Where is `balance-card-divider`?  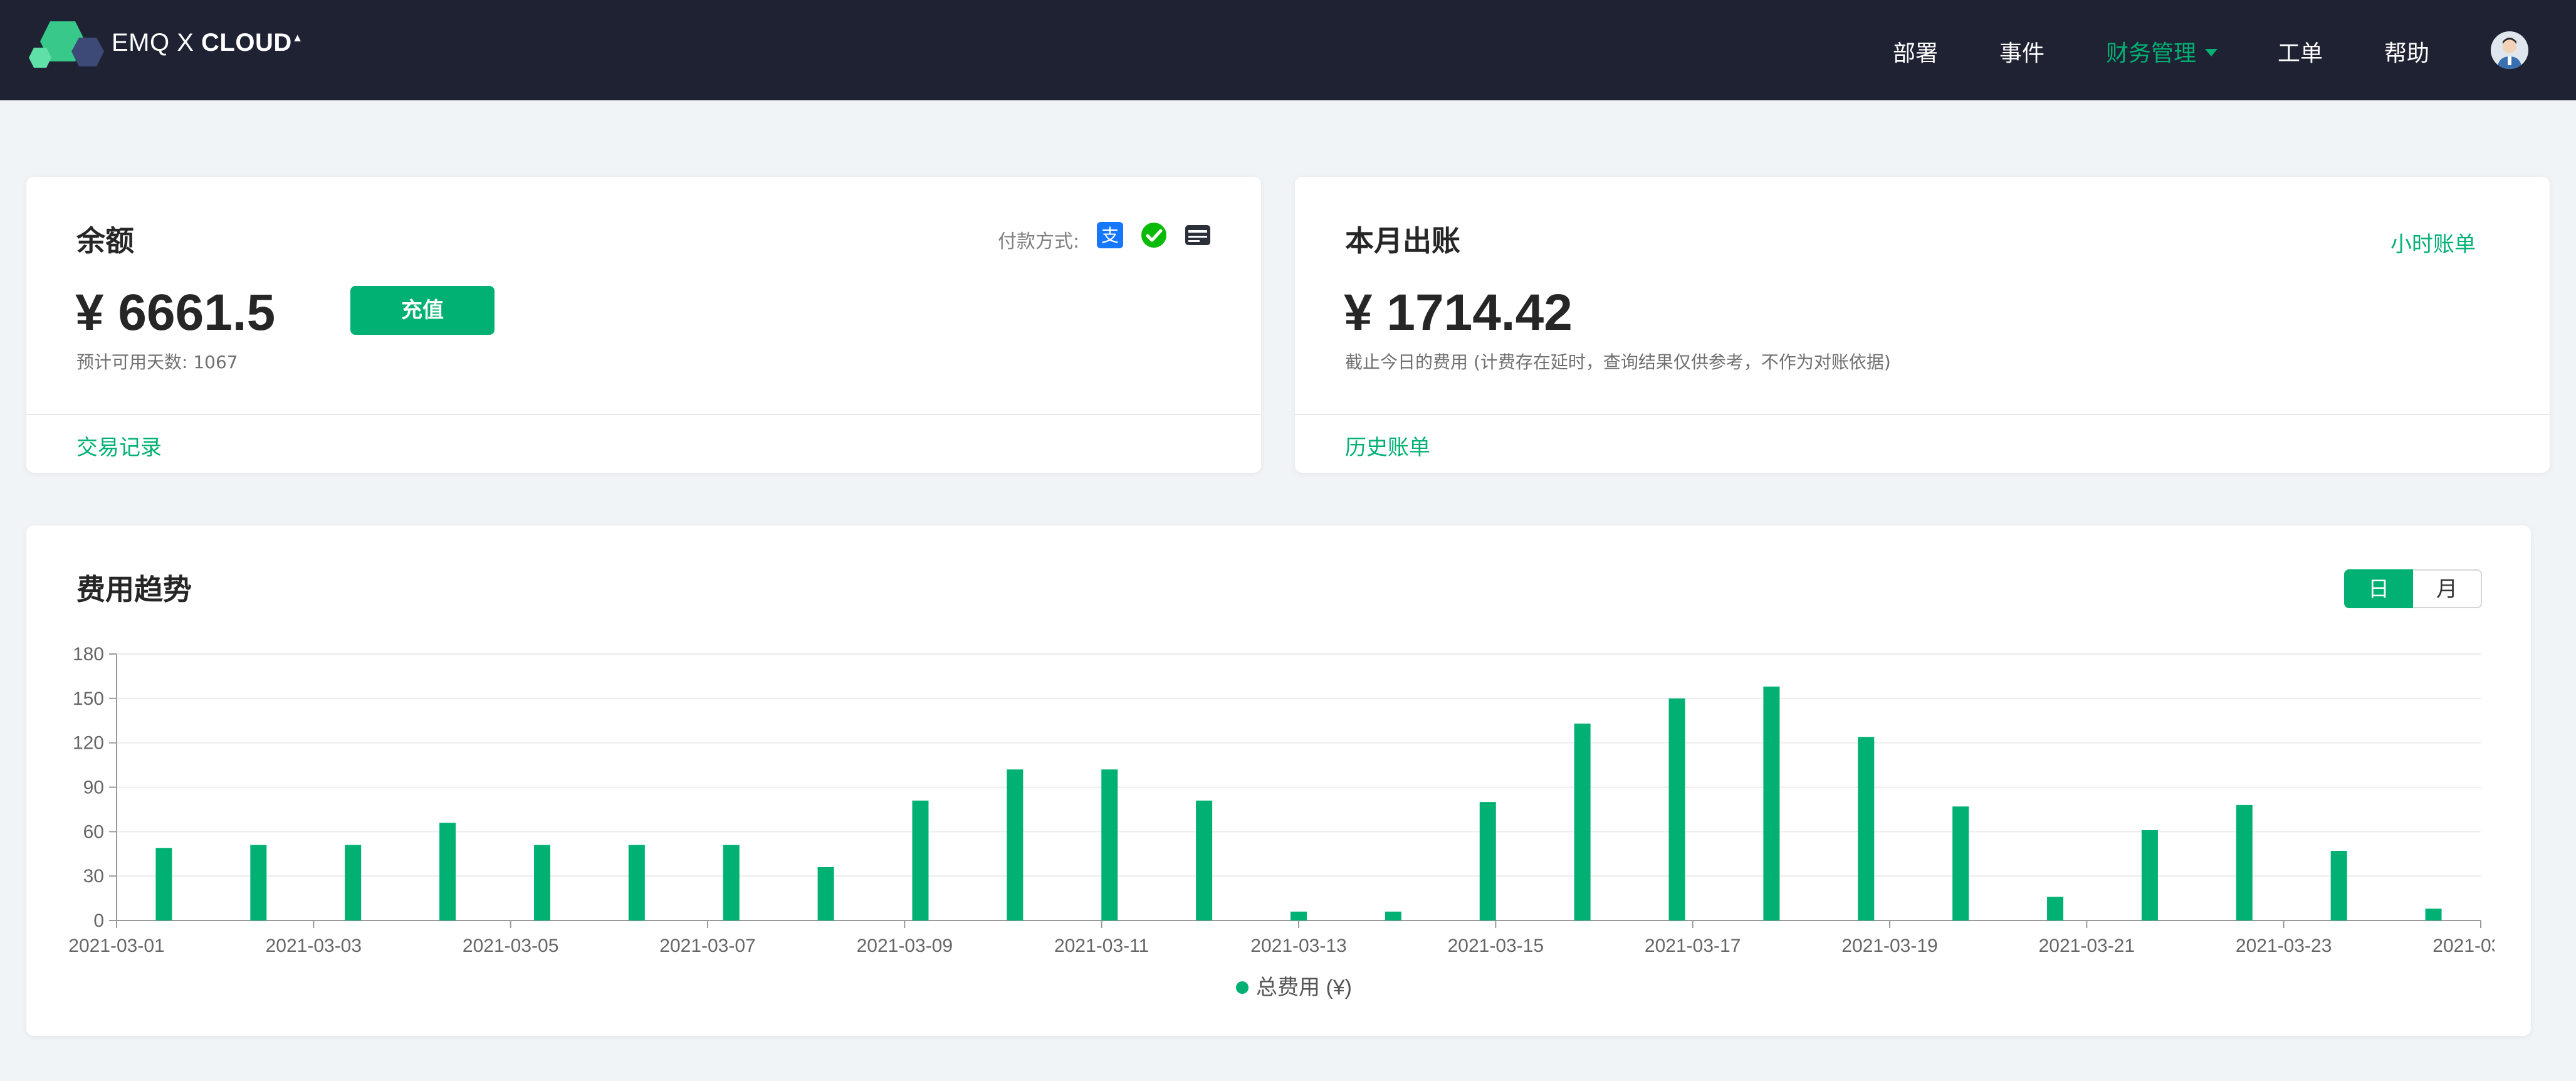
balance-card-divider is located at coordinates (643, 414).